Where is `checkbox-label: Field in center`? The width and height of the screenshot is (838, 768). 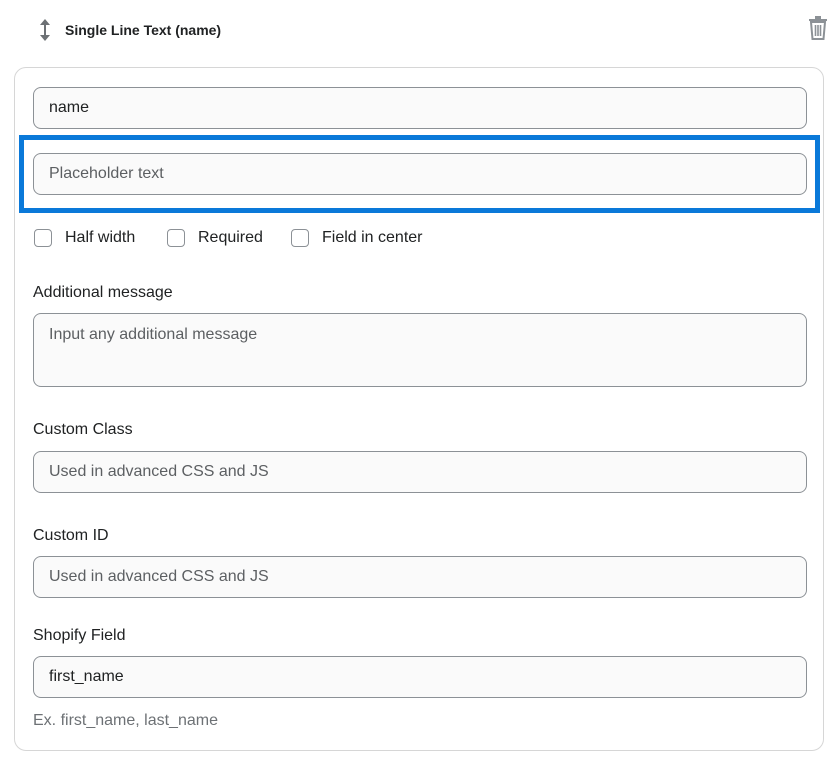
checkbox-label: Field in center is located at coordinates (372, 237).